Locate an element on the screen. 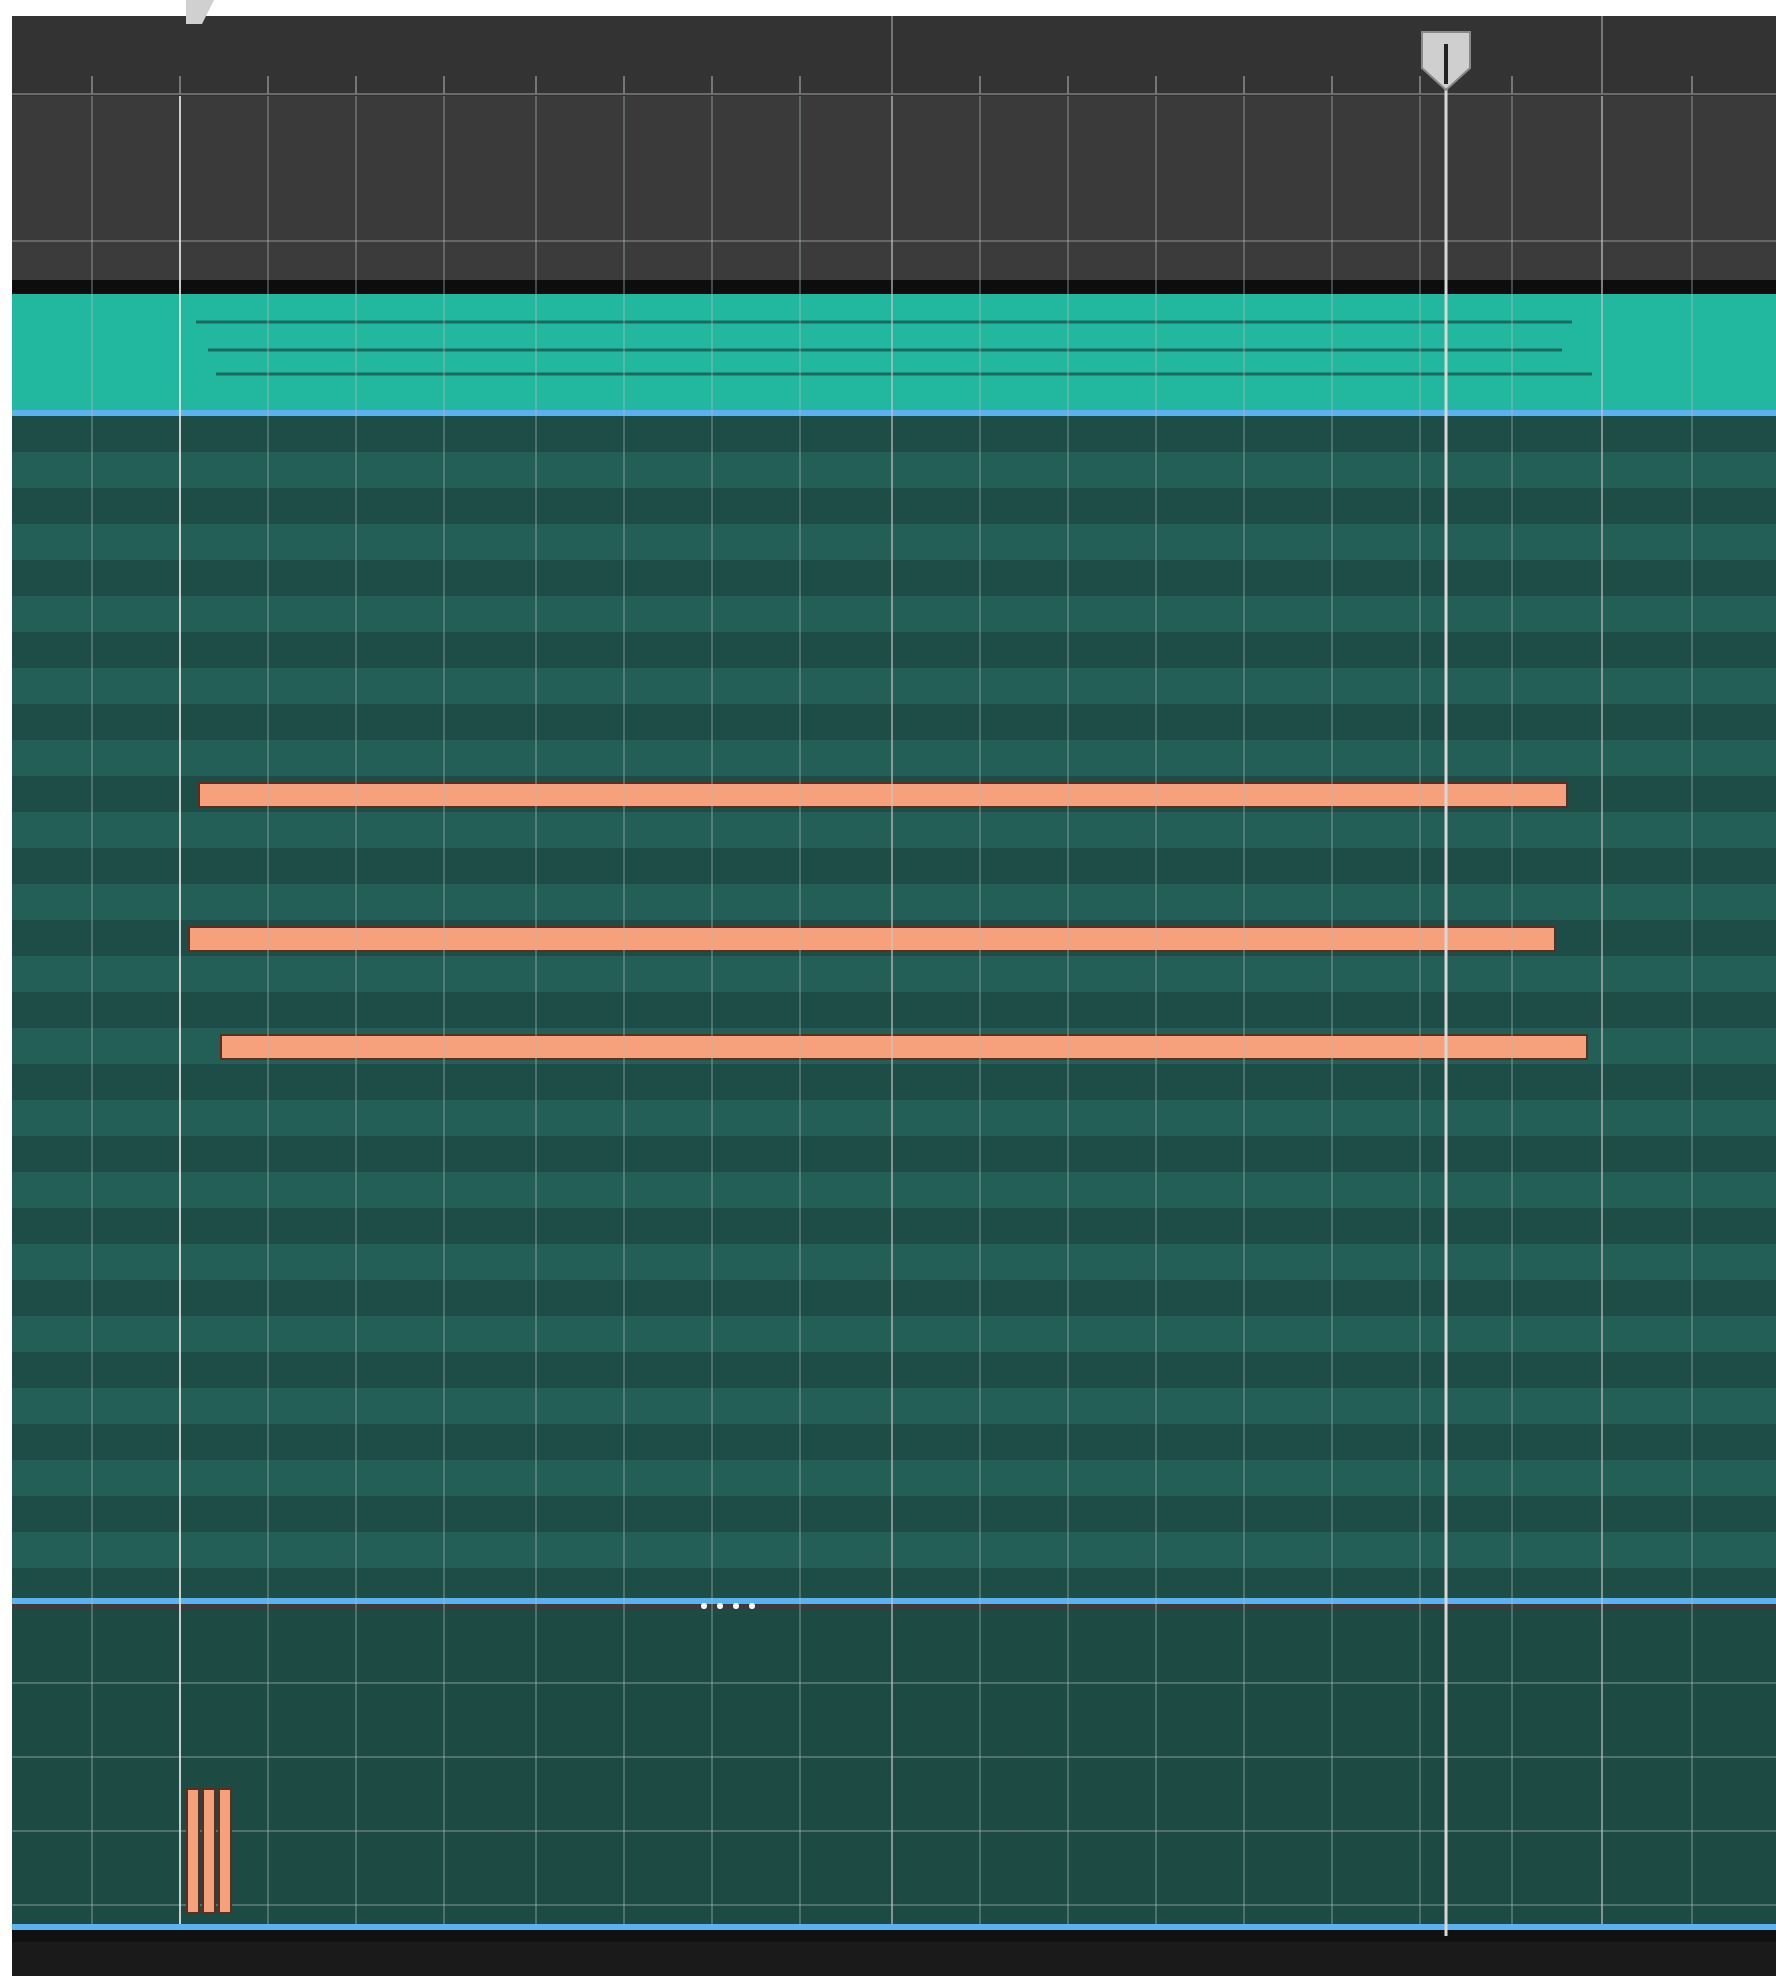 The height and width of the screenshot is (1976, 1776). locator-marker is located at coordinates (200, 12).